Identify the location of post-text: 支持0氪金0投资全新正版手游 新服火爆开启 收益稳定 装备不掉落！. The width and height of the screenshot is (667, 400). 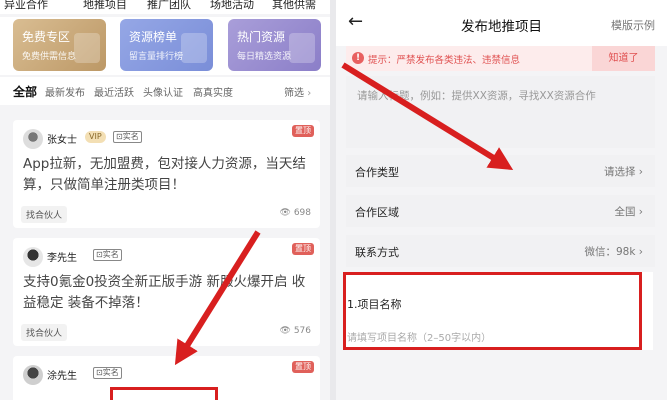
(164, 292).